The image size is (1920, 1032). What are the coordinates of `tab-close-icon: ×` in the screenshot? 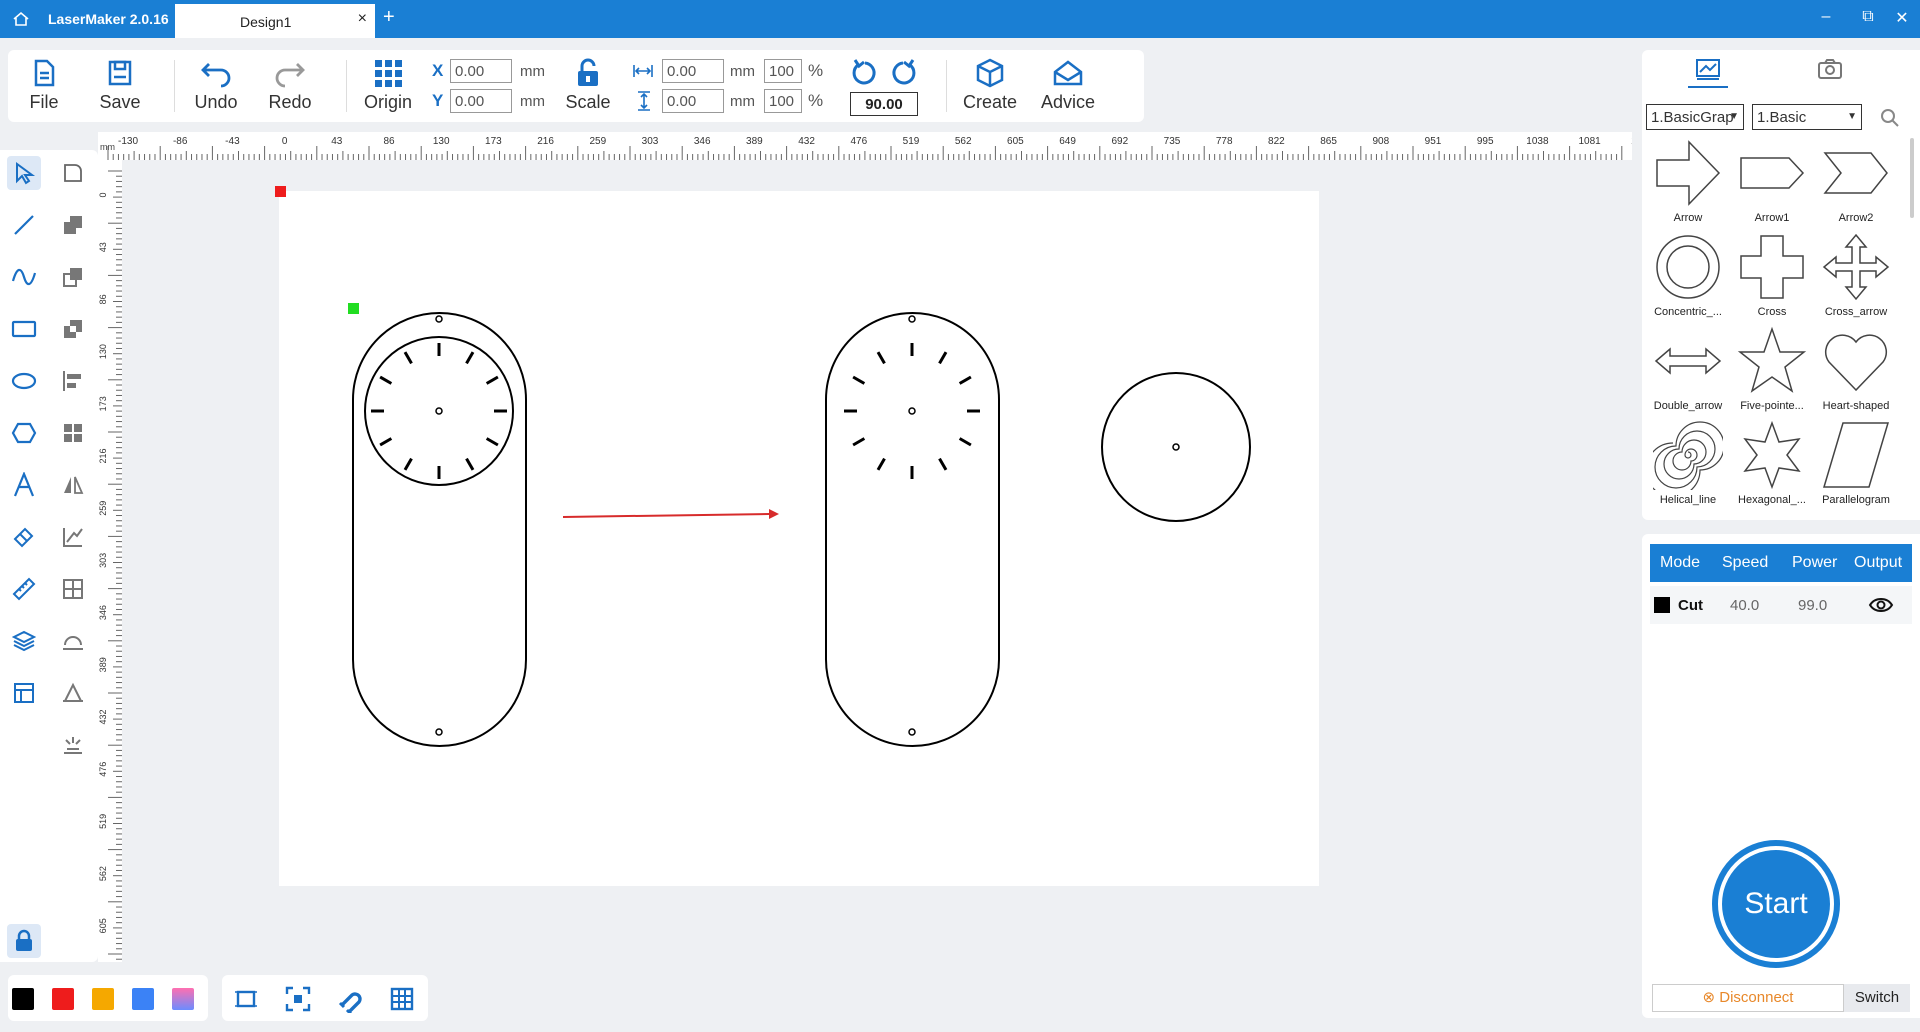 It's located at (362, 19).